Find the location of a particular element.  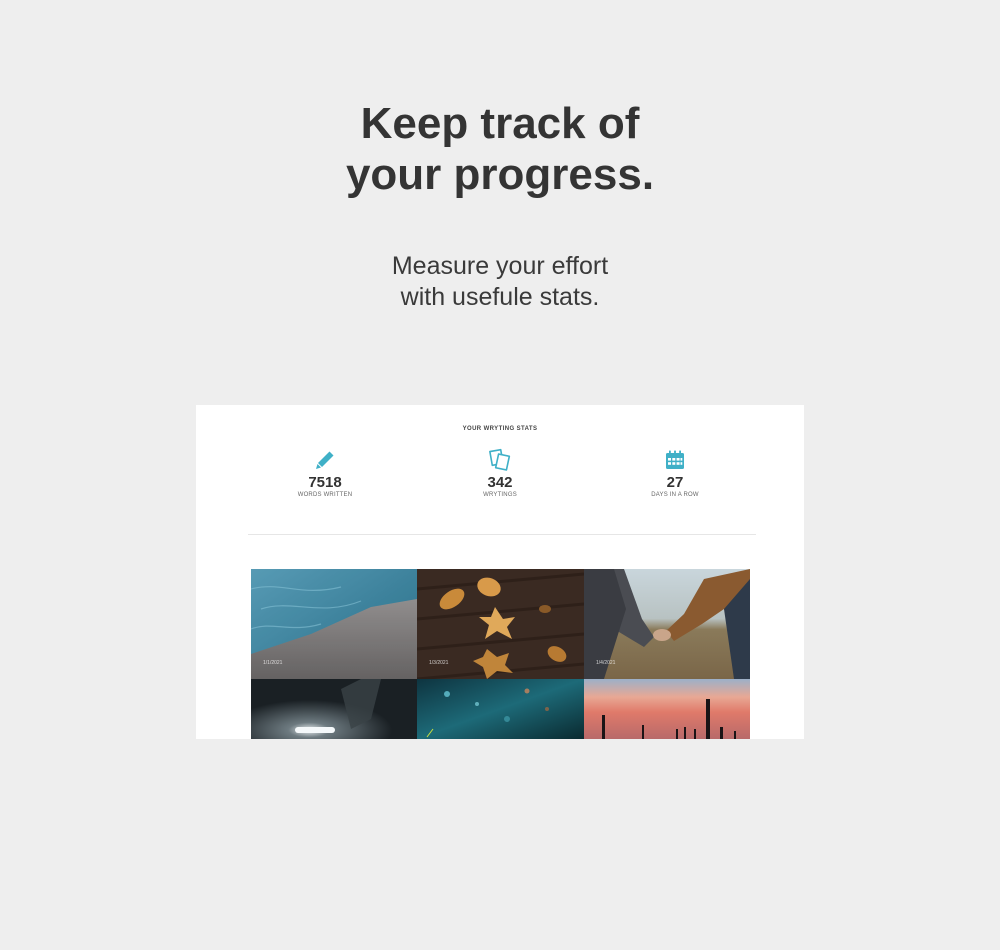

wrytings-gallery: 1/1/2021 1/3/2021 1/4/2021 is located at coordinates (500, 654).